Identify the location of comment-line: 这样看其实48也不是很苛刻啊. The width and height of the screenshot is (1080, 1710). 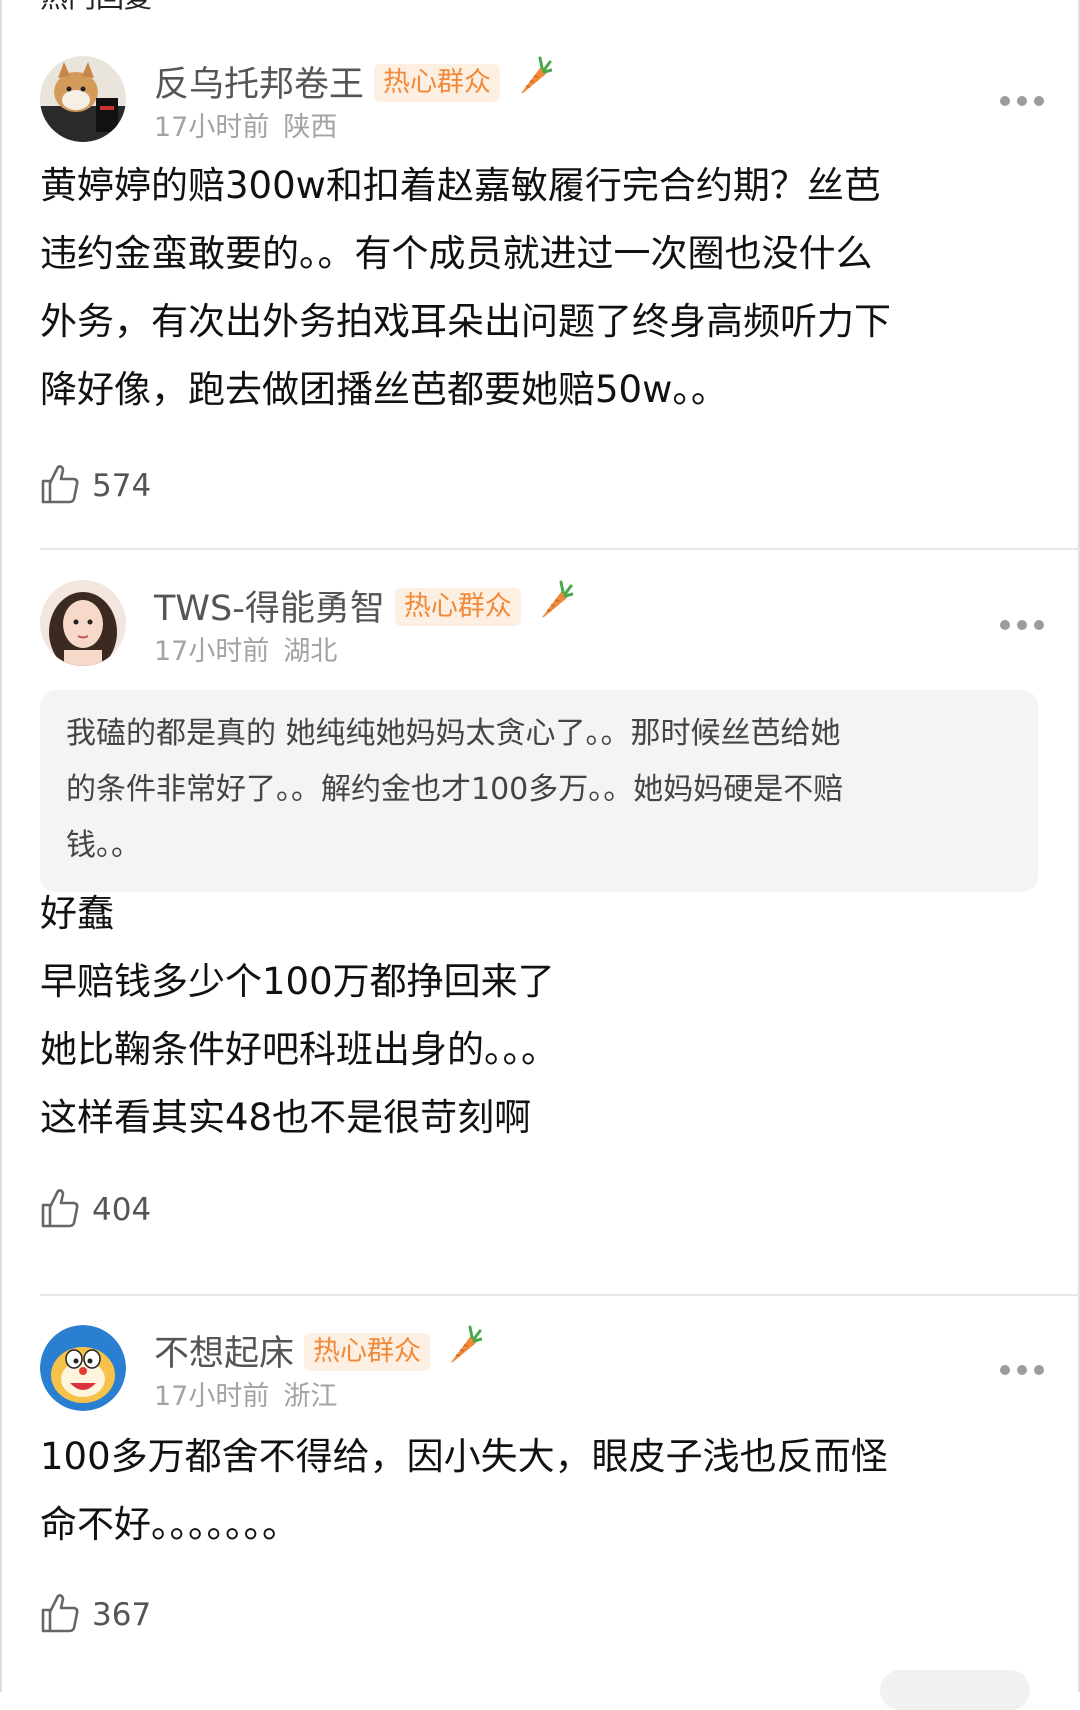
(286, 1117).